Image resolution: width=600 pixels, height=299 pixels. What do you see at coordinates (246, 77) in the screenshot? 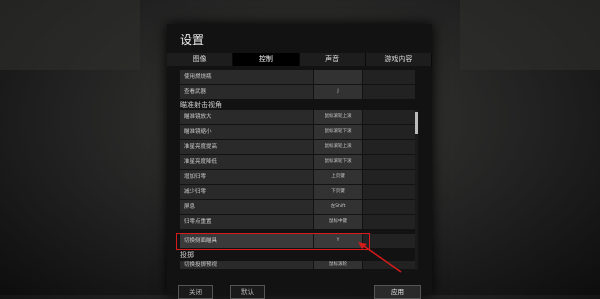
I see `keybind-label: 使用燃烧瓶` at bounding box center [246, 77].